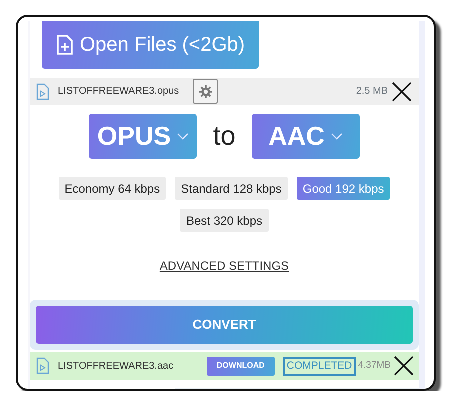  I want to click on file-size: 4.37MB, so click(374, 365).